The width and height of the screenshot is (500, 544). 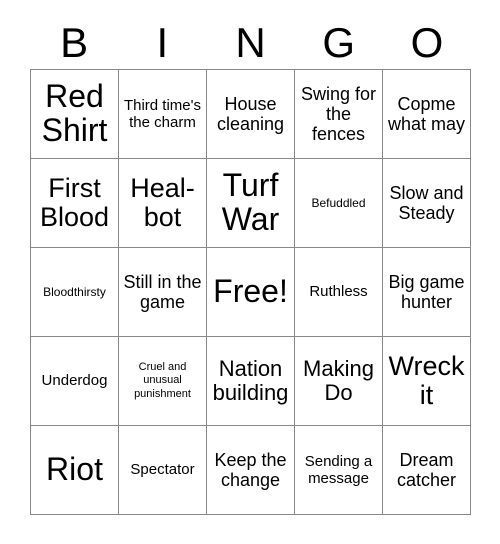 I want to click on bingo-cell-label: Cruel and unusual punishment, so click(x=162, y=380).